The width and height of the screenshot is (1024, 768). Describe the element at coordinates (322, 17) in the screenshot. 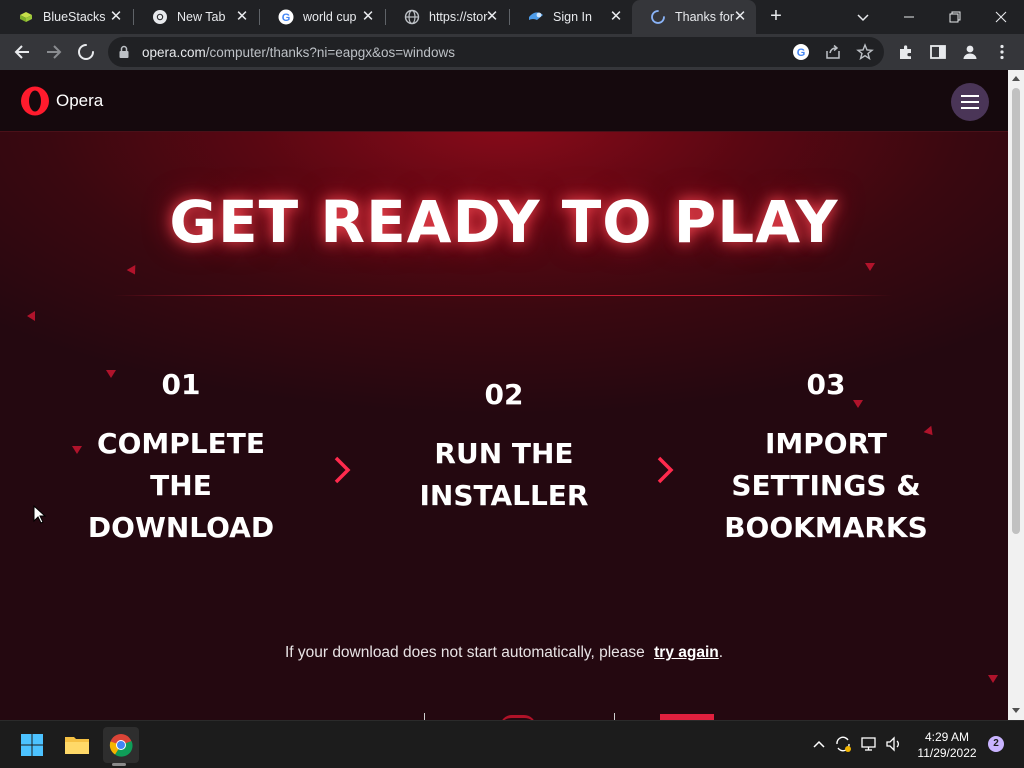

I see `tab-world-cup: G world cup ✕` at that location.